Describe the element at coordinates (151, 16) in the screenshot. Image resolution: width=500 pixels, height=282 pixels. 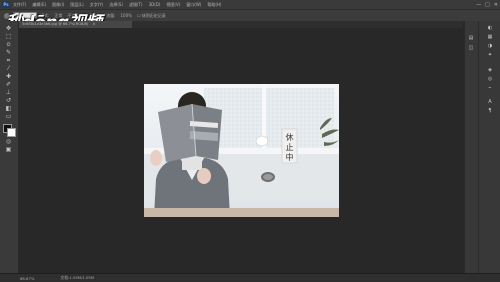
I see `erase-to-history-checkbox: ☐ 抹到历史记录` at that location.